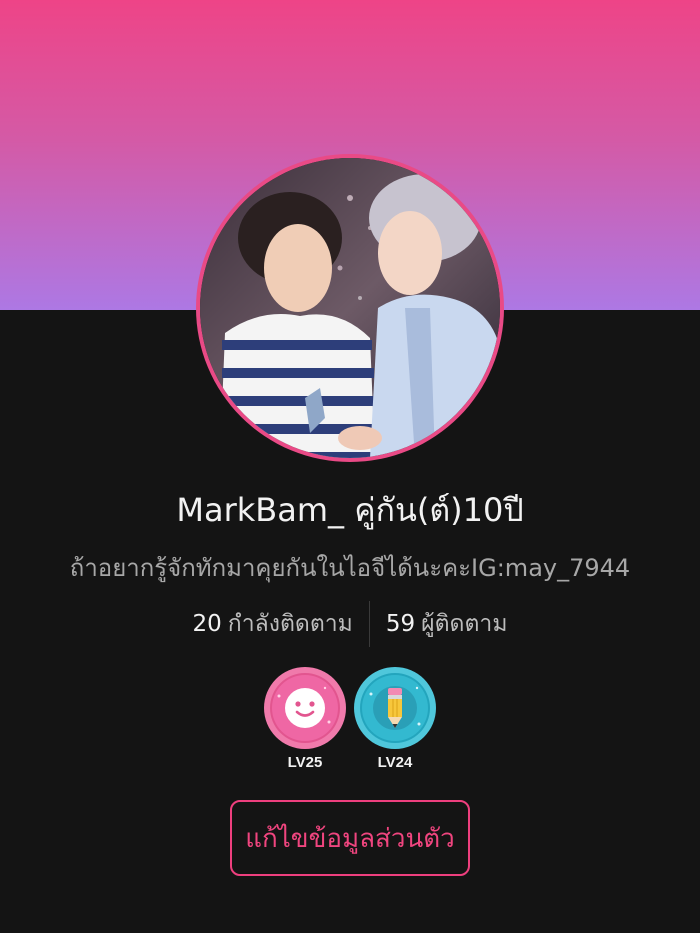  I want to click on display-name: MarkBam_ คู่กัน(ต์)10ปี, so click(350, 510).